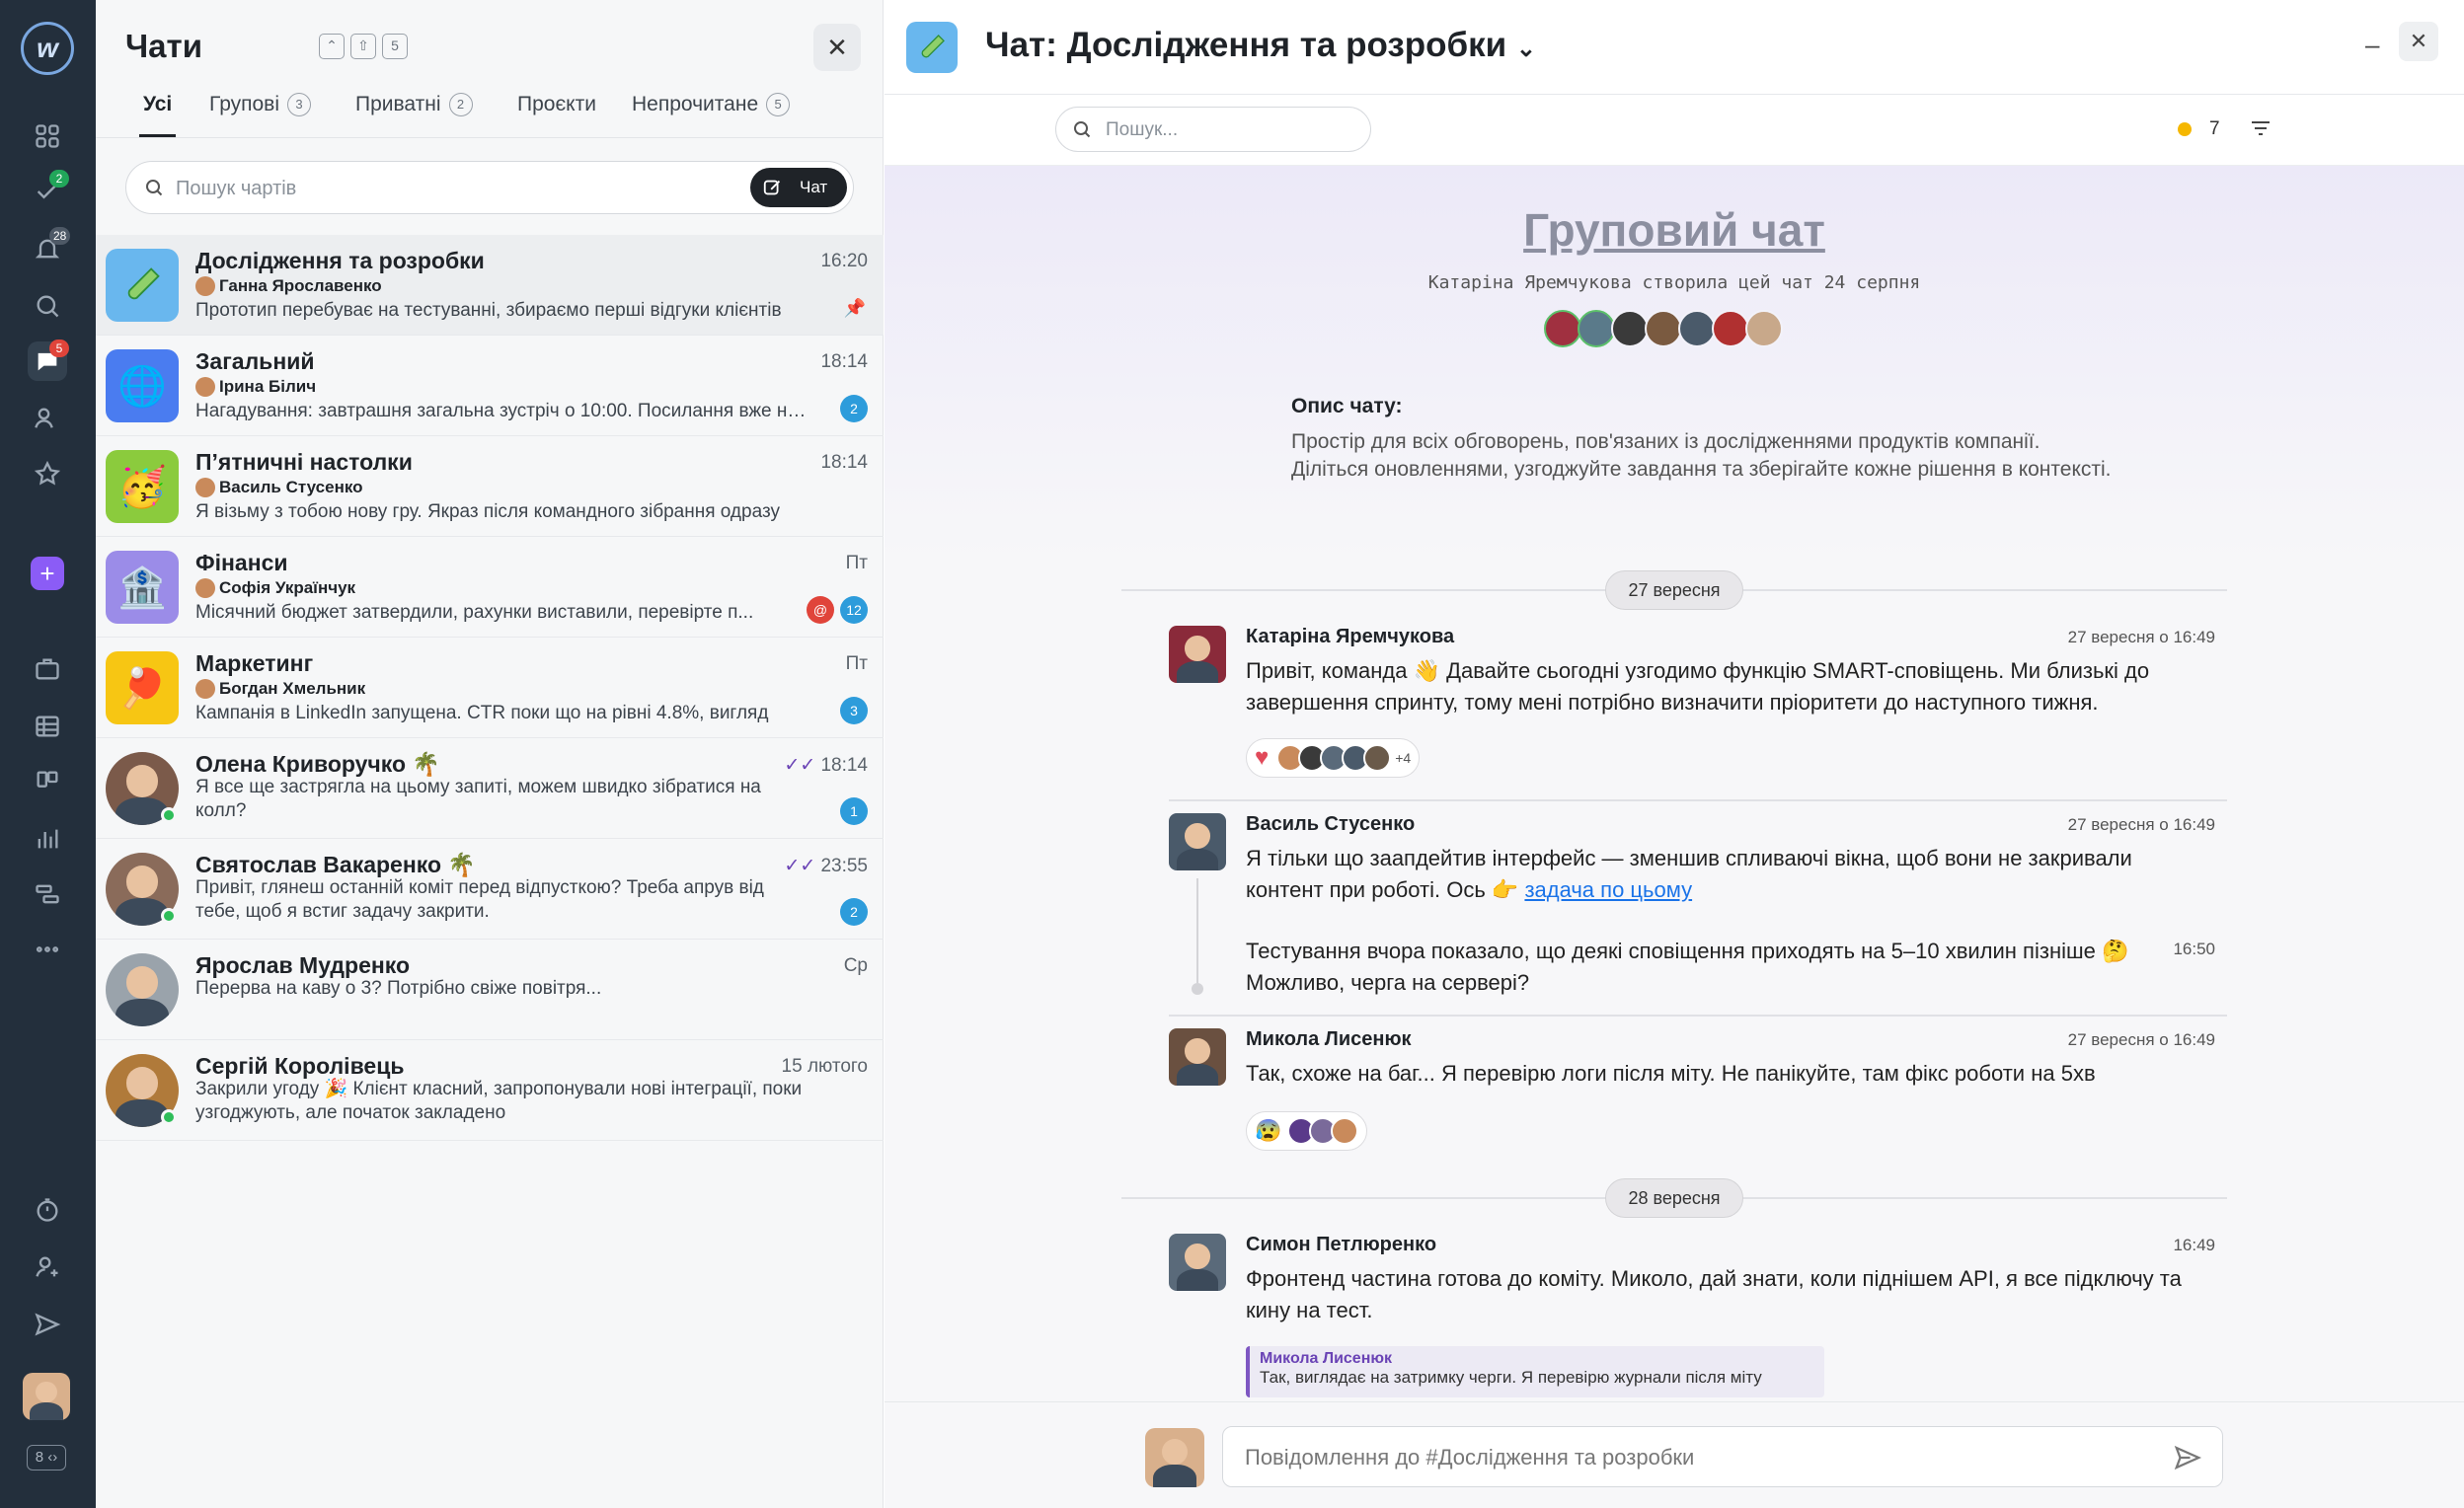 The height and width of the screenshot is (1508, 2464). What do you see at coordinates (711, 104) in the screenshot?
I see `tab-unread: Непрочитане 5` at bounding box center [711, 104].